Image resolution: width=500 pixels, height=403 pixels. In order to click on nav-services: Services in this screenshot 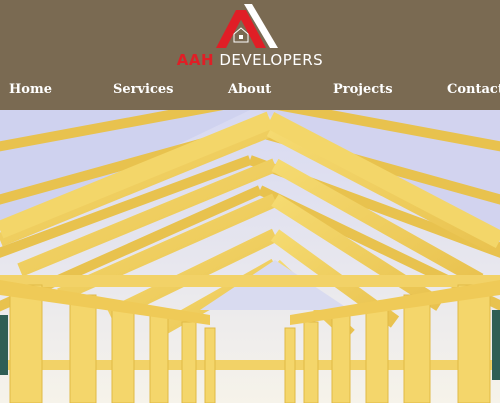, I will do `click(143, 89)`.